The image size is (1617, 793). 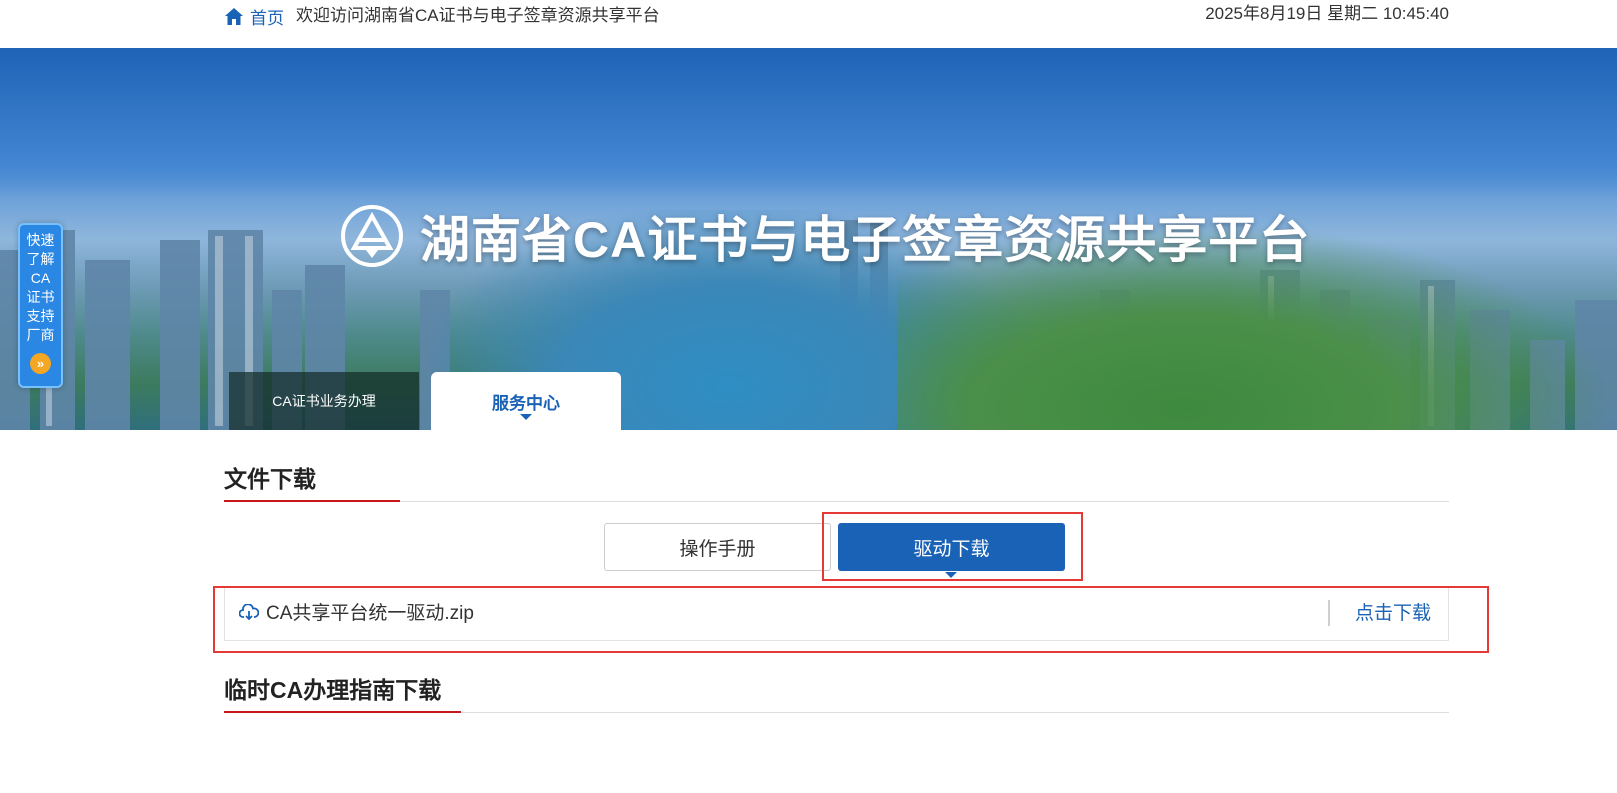 I want to click on subtab-operation-manual-label: 操作手册, so click(x=717, y=549).